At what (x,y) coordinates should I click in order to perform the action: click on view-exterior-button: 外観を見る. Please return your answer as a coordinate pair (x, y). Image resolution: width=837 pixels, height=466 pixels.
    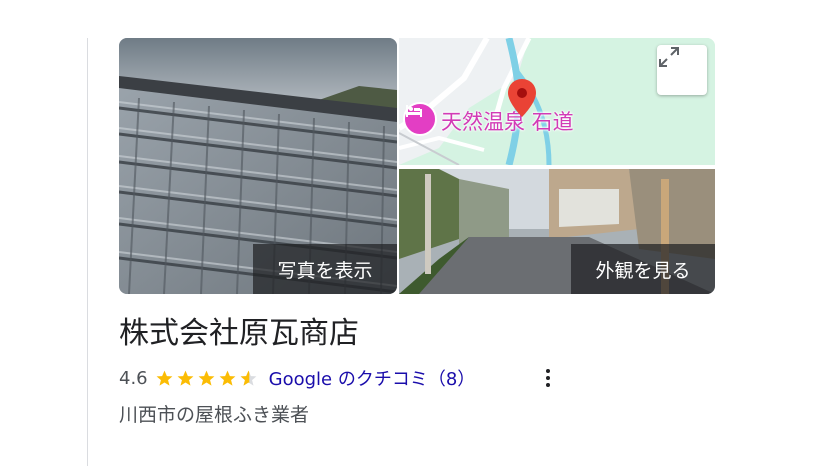
    Looking at the image, I should click on (643, 269).